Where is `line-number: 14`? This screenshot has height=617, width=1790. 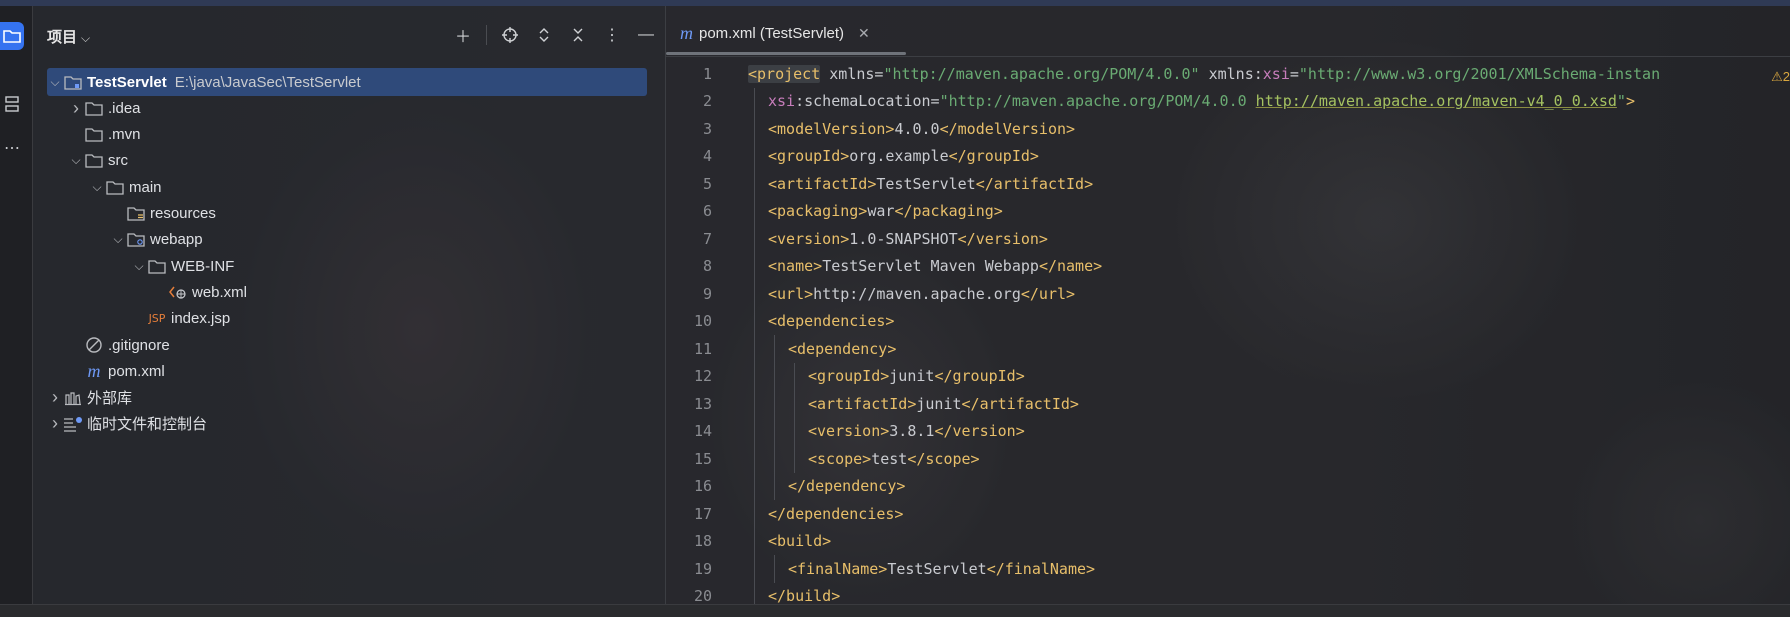 line-number: 14 is located at coordinates (702, 431).